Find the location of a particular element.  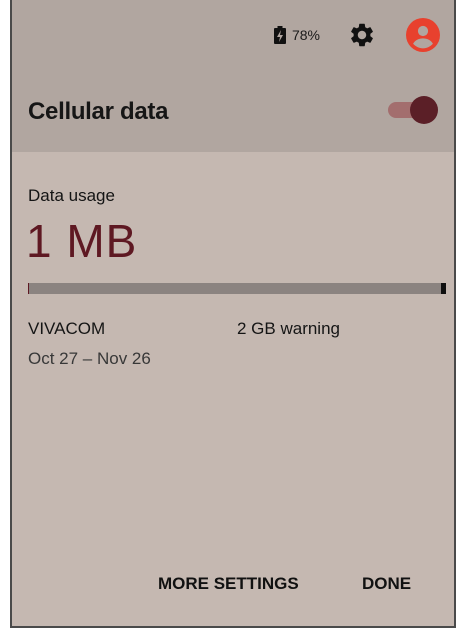

toggle-thumb is located at coordinates (424, 110).